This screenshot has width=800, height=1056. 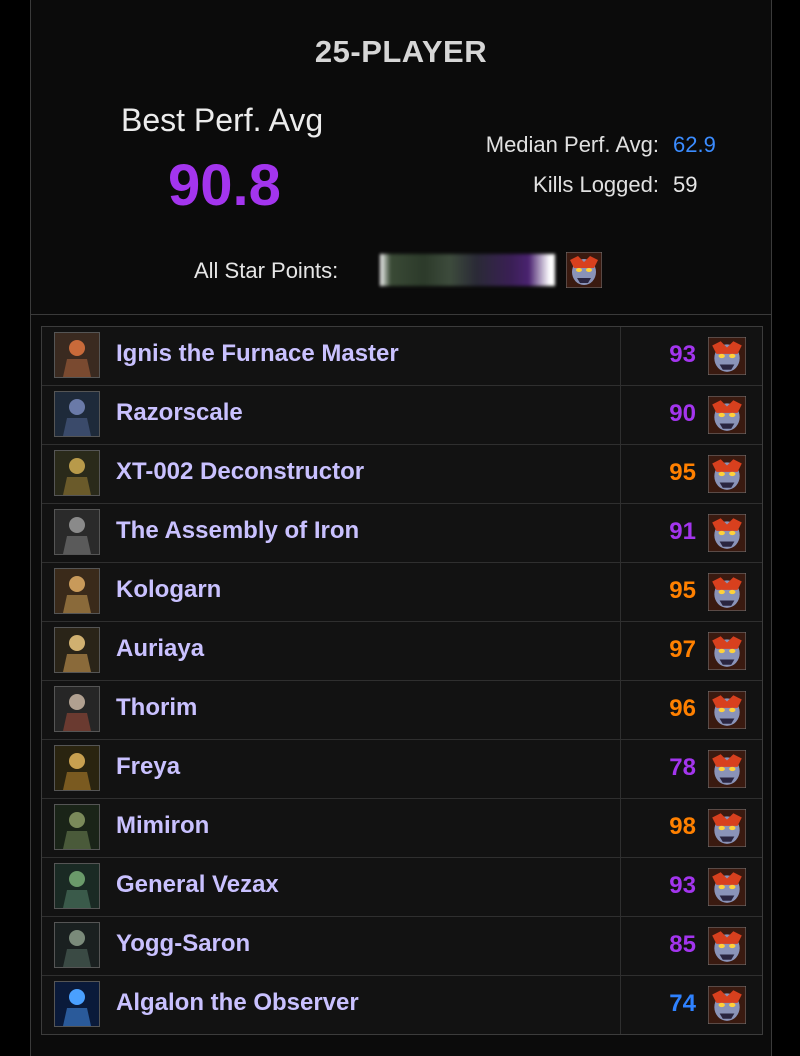 I want to click on boss-cell: Freya, so click(x=331, y=769).